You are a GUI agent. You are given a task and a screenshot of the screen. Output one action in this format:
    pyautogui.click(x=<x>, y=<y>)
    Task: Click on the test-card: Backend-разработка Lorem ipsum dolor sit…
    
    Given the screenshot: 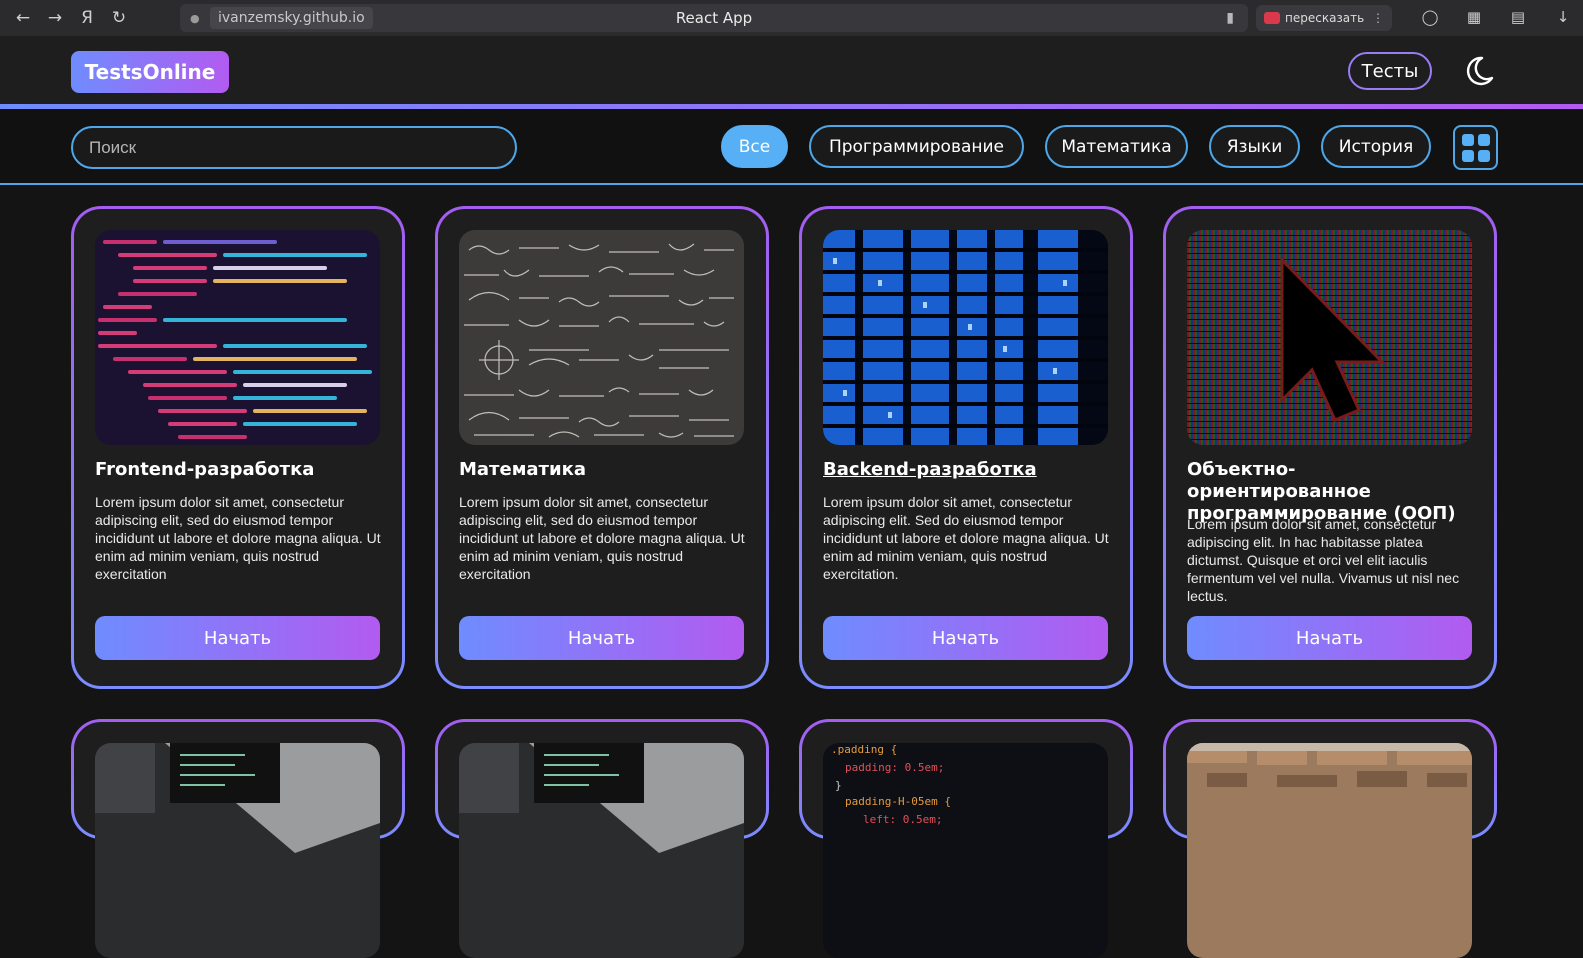 What is the action you would take?
    pyautogui.click(x=966, y=447)
    